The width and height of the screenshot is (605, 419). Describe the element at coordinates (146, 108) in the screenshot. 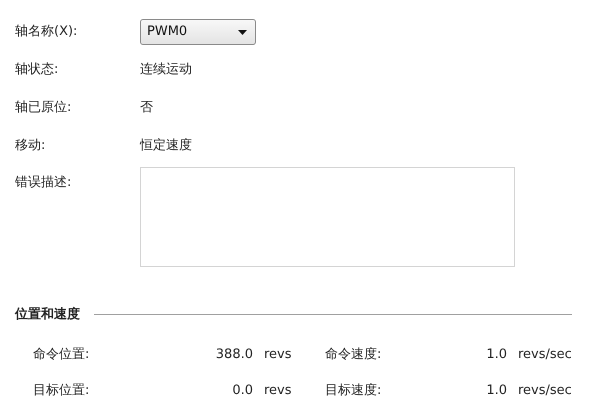

I see `field-value: 否` at that location.